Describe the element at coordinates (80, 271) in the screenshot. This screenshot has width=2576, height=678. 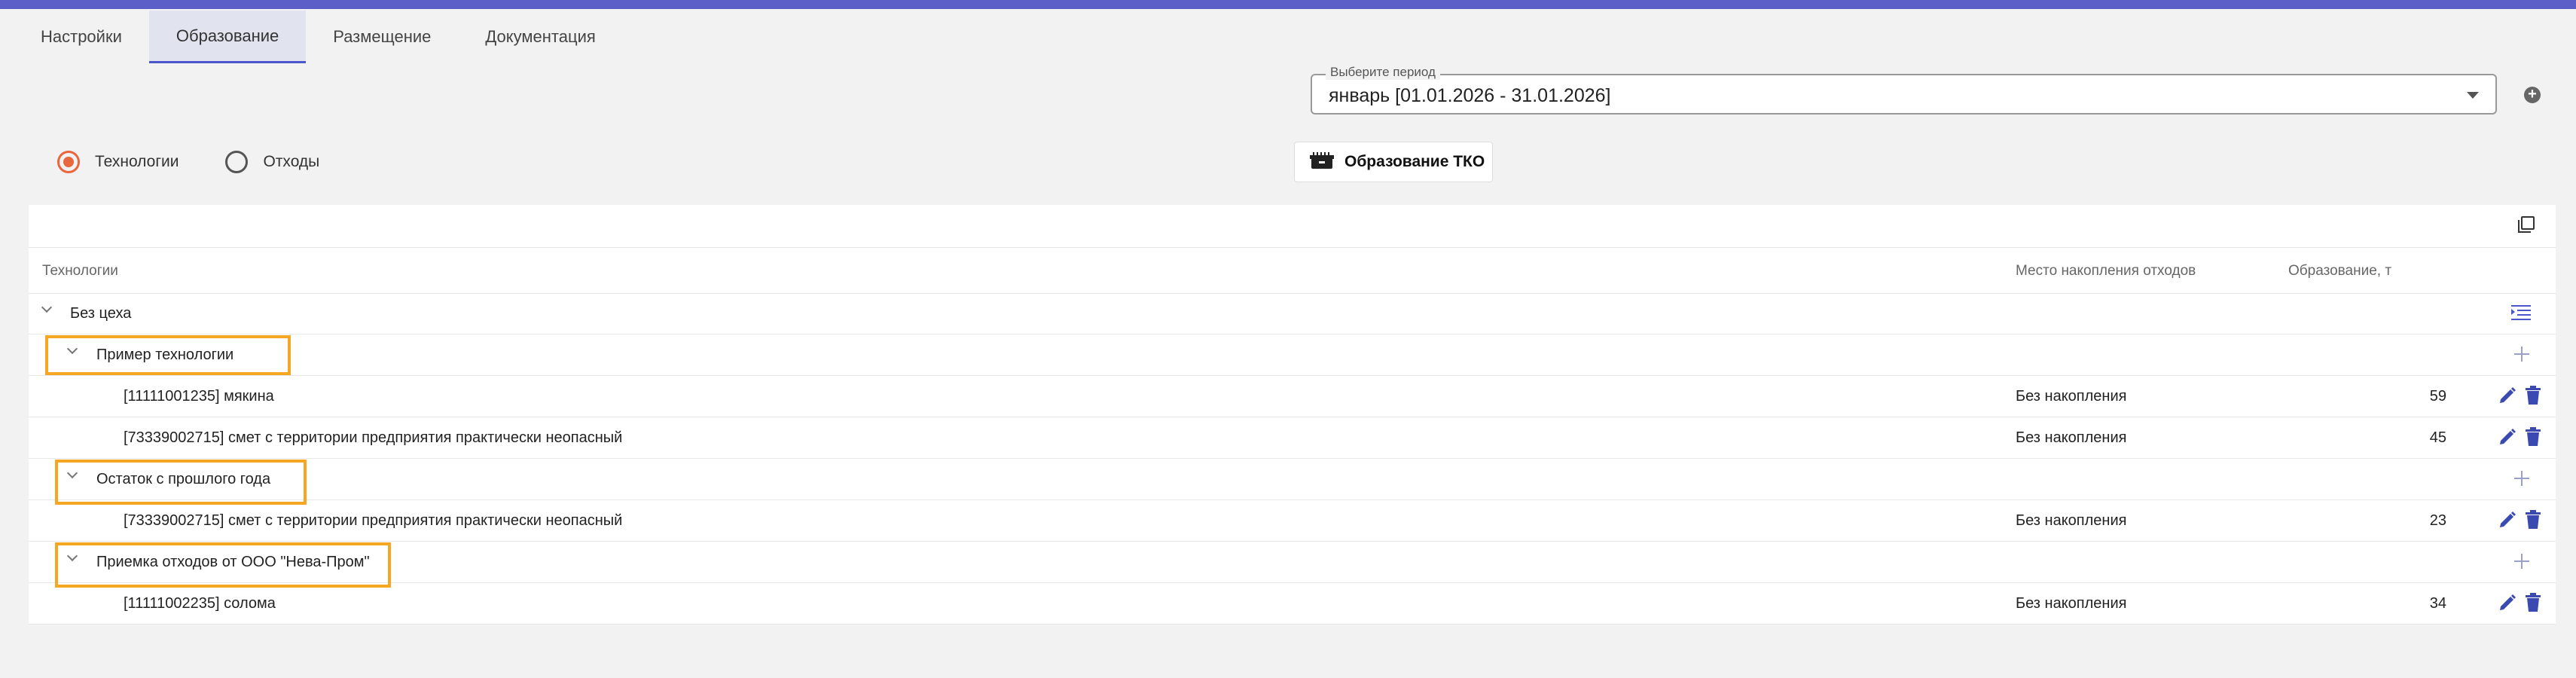
I see `column-header-technologies: Технологии` at that location.